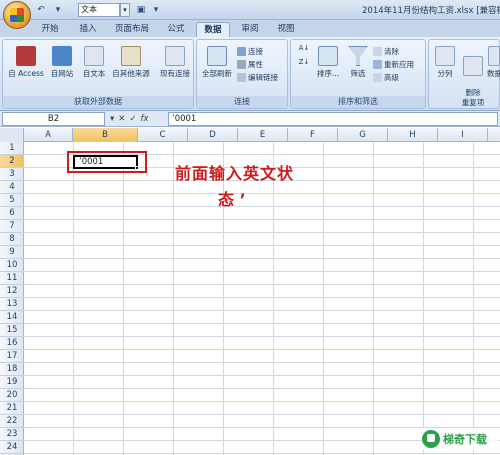 This screenshot has height=455, width=500. What do you see at coordinates (12, 421) in the screenshot?
I see `row-header: 22` at bounding box center [12, 421].